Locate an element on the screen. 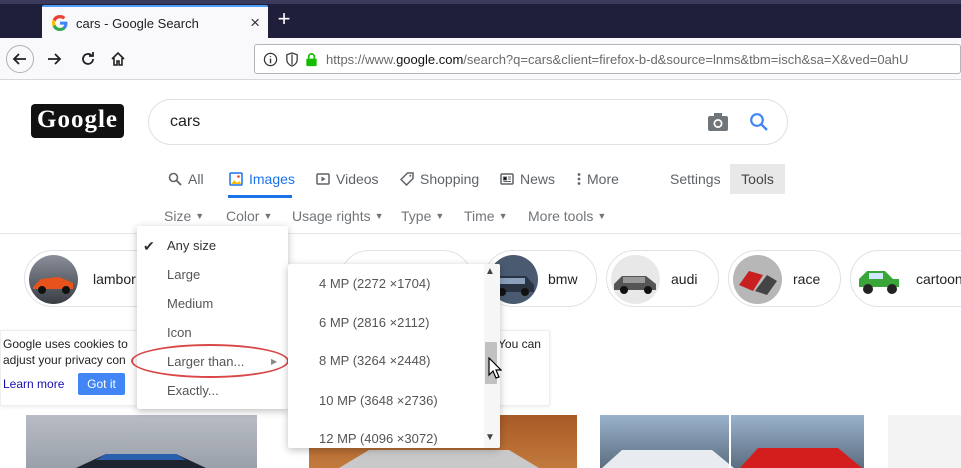 The height and width of the screenshot is (468, 961). got-it-button: Got it is located at coordinates (101, 384).